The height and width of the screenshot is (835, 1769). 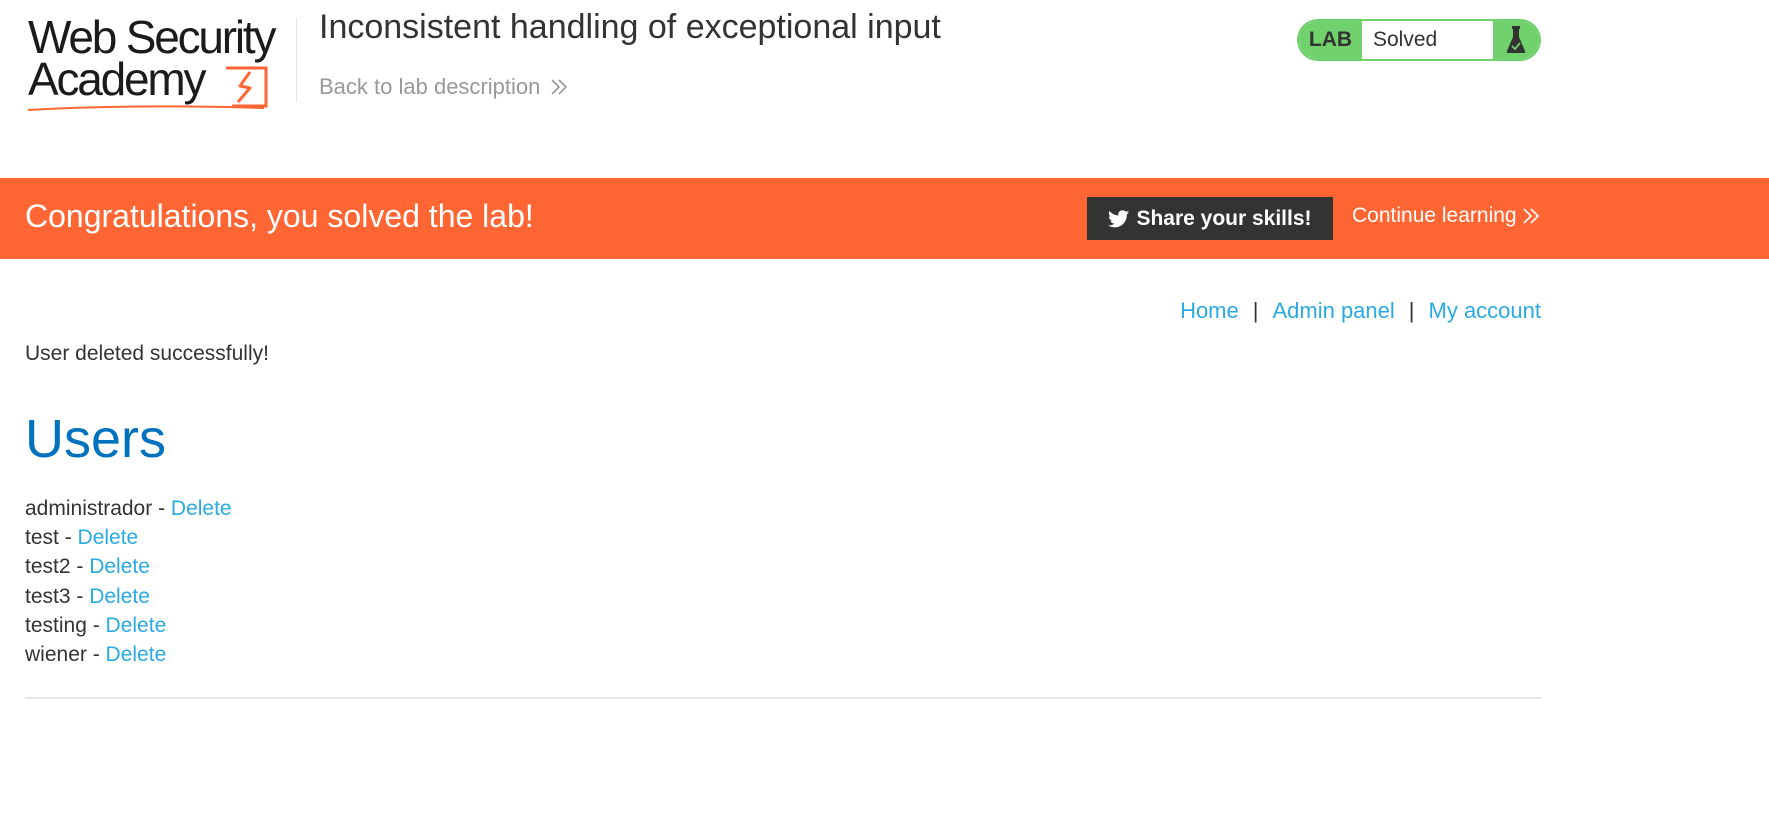 I want to click on list-item: test - Delete, so click(x=128, y=537).